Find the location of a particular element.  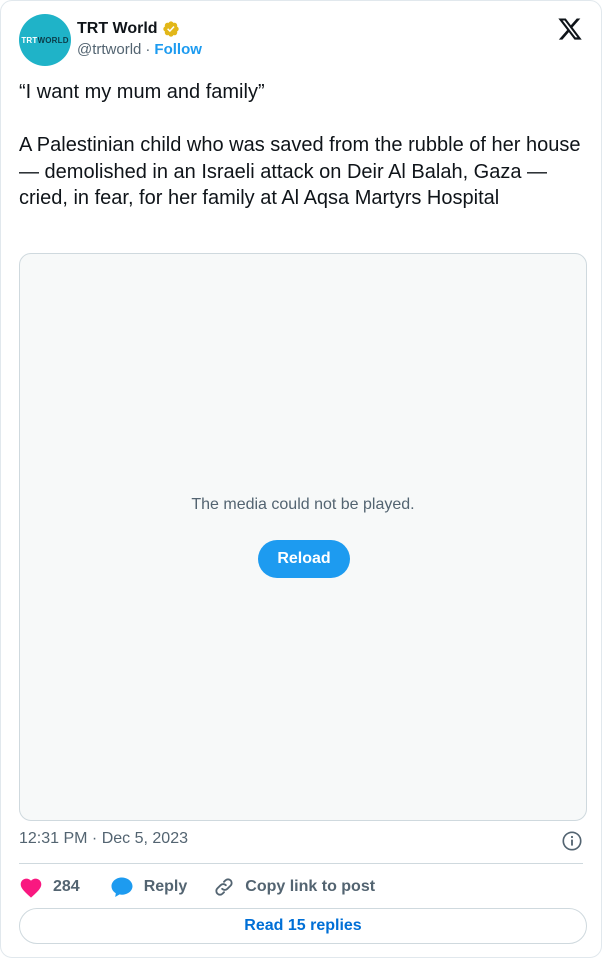

author-info: TRT World @trtworld · Follow is located at coordinates (139, 38).